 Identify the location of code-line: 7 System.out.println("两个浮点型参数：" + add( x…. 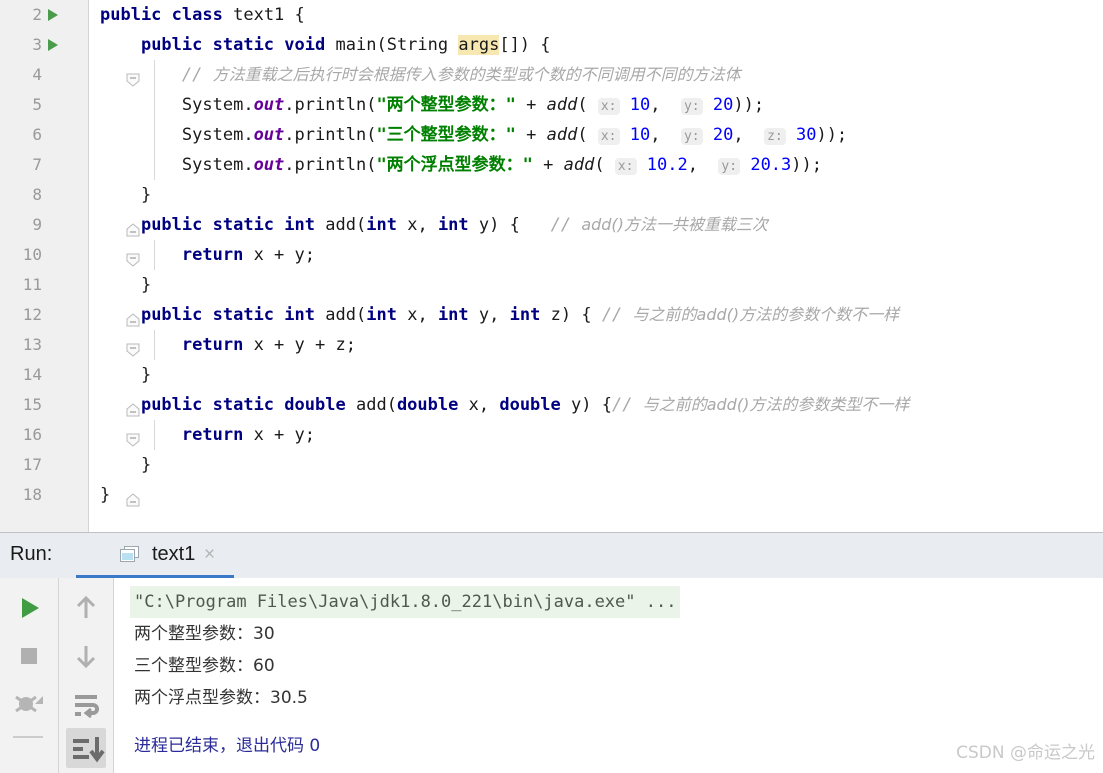
(551, 165).